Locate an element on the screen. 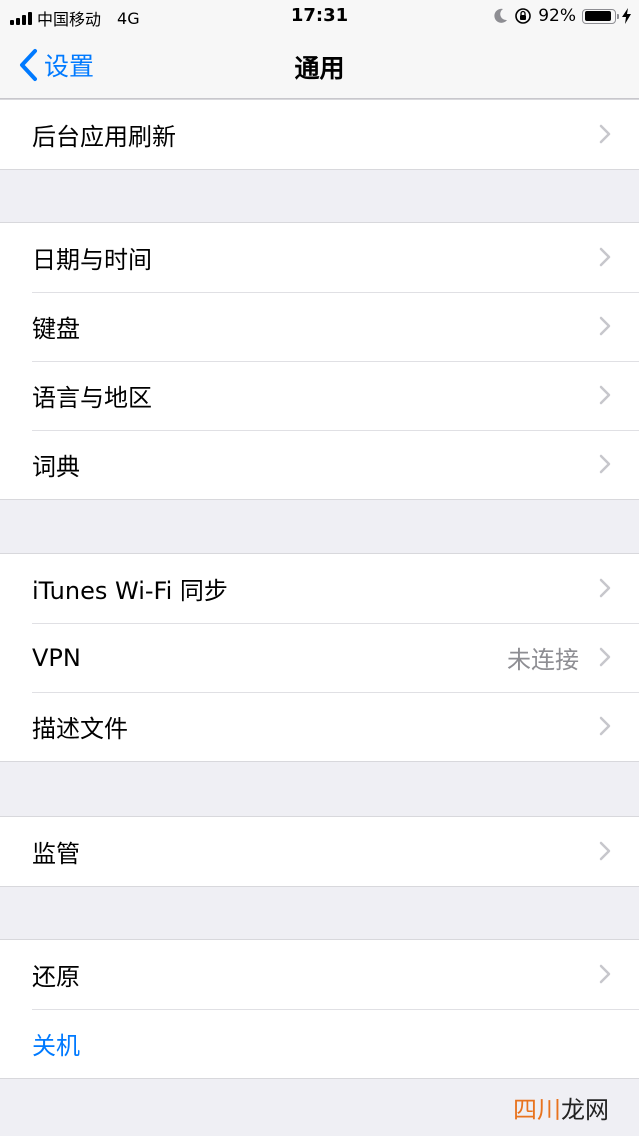 This screenshot has height=1136, width=639. row-supervision: 监管 is located at coordinates (319, 851).